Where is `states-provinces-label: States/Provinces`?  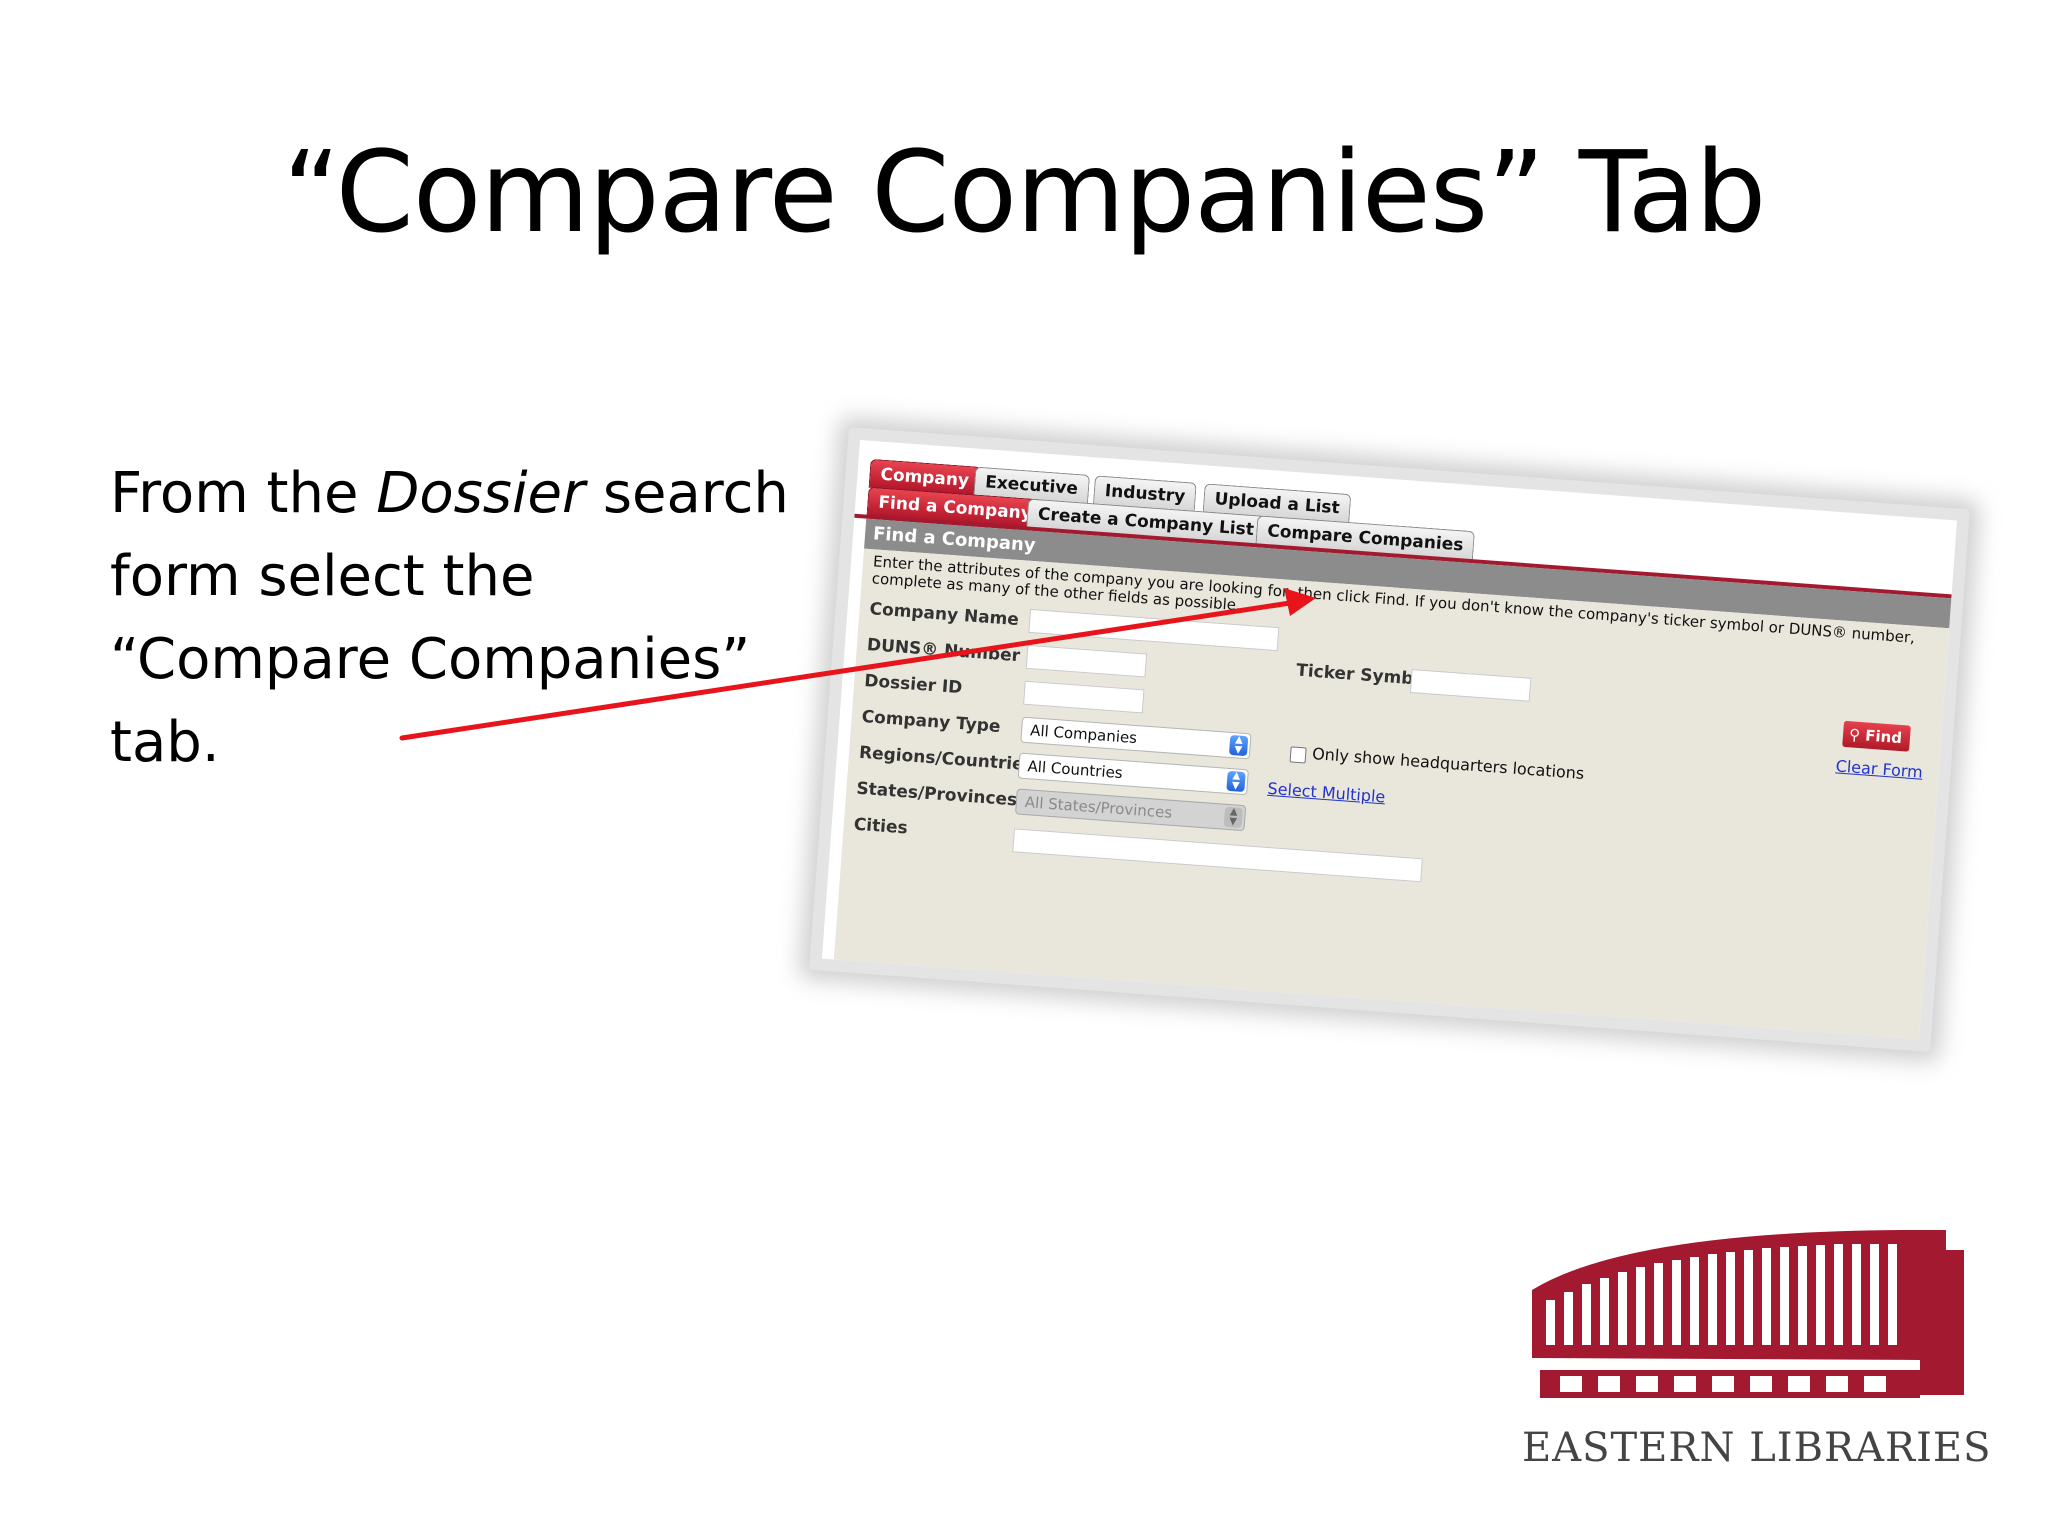
states-provinces-label: States/Provinces is located at coordinates (936, 794).